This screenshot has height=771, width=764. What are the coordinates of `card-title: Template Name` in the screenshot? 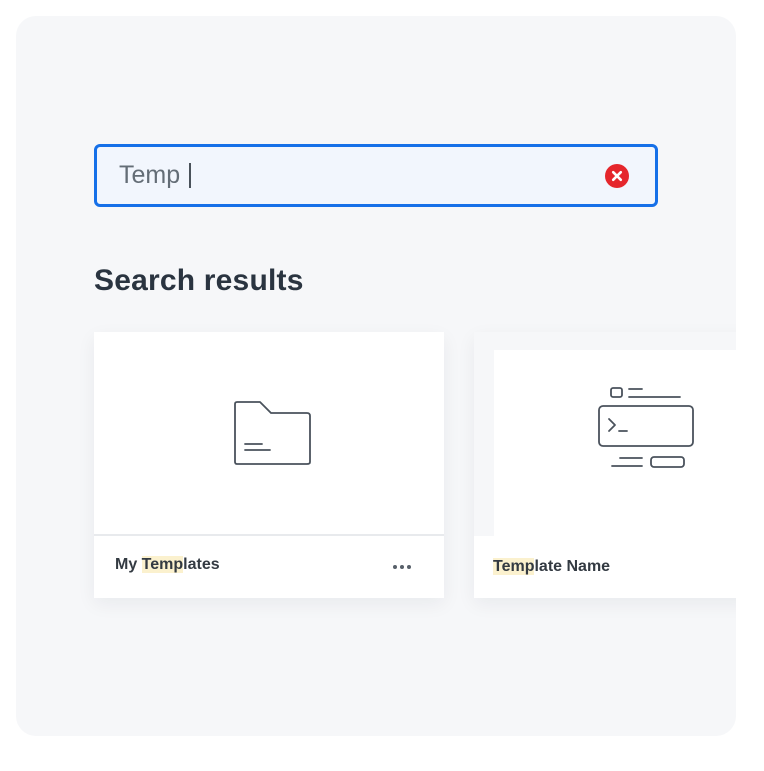 It's located at (551, 567).